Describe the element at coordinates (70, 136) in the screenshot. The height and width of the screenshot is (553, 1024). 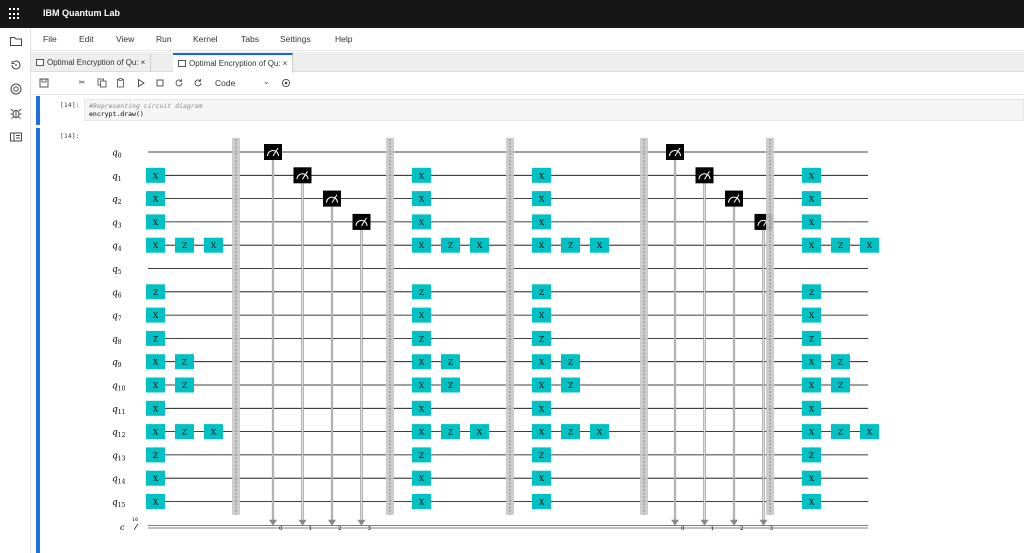
I see `output-prompt: [14]:` at that location.